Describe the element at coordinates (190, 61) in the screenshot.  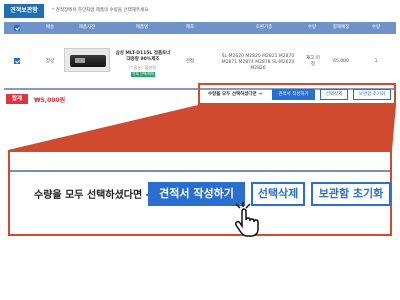
I see `maker-value: 검정` at that location.